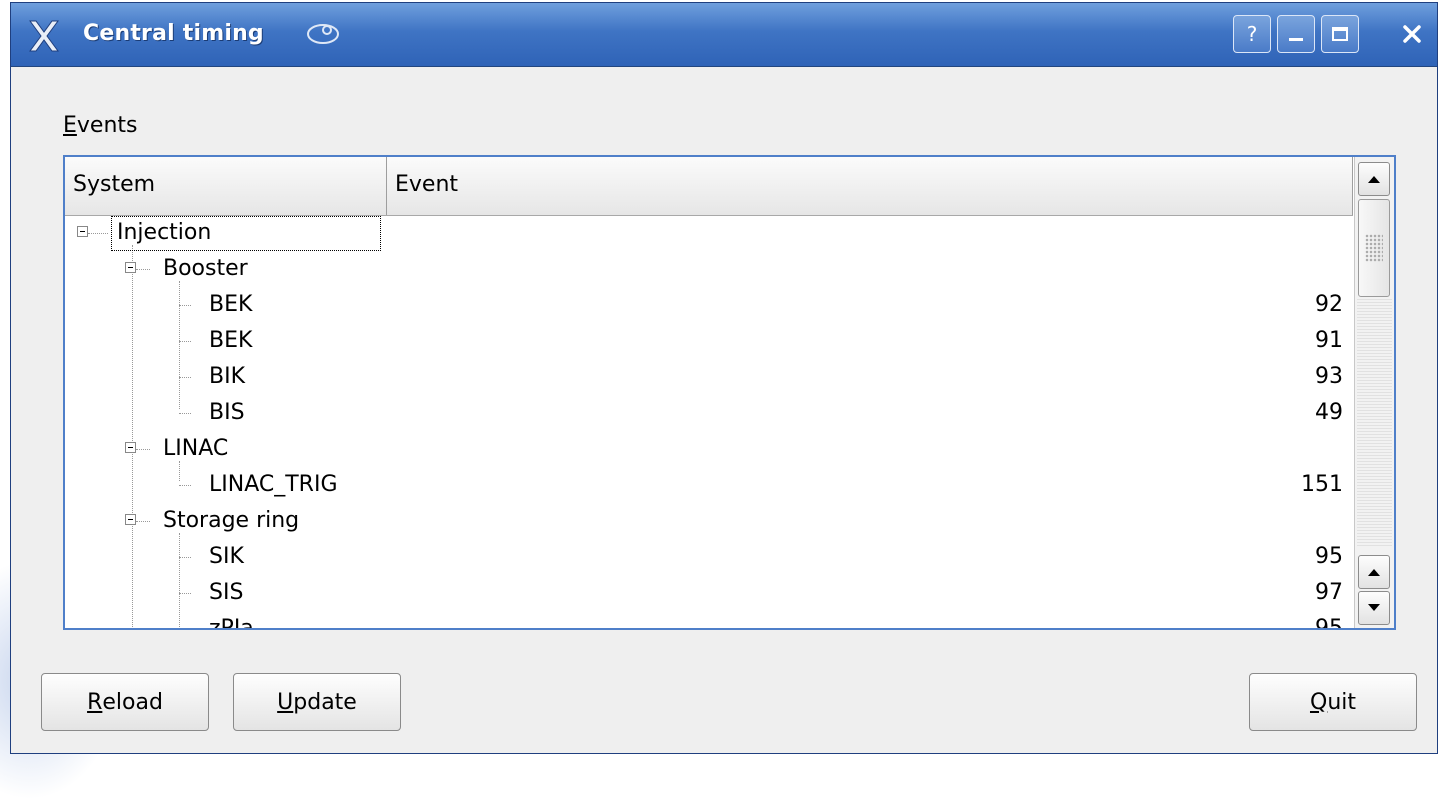 Image resolution: width=1441 pixels, height=800 pixels. Describe the element at coordinates (1318, 702) in the screenshot. I see `quit-mnemonic: Q` at that location.